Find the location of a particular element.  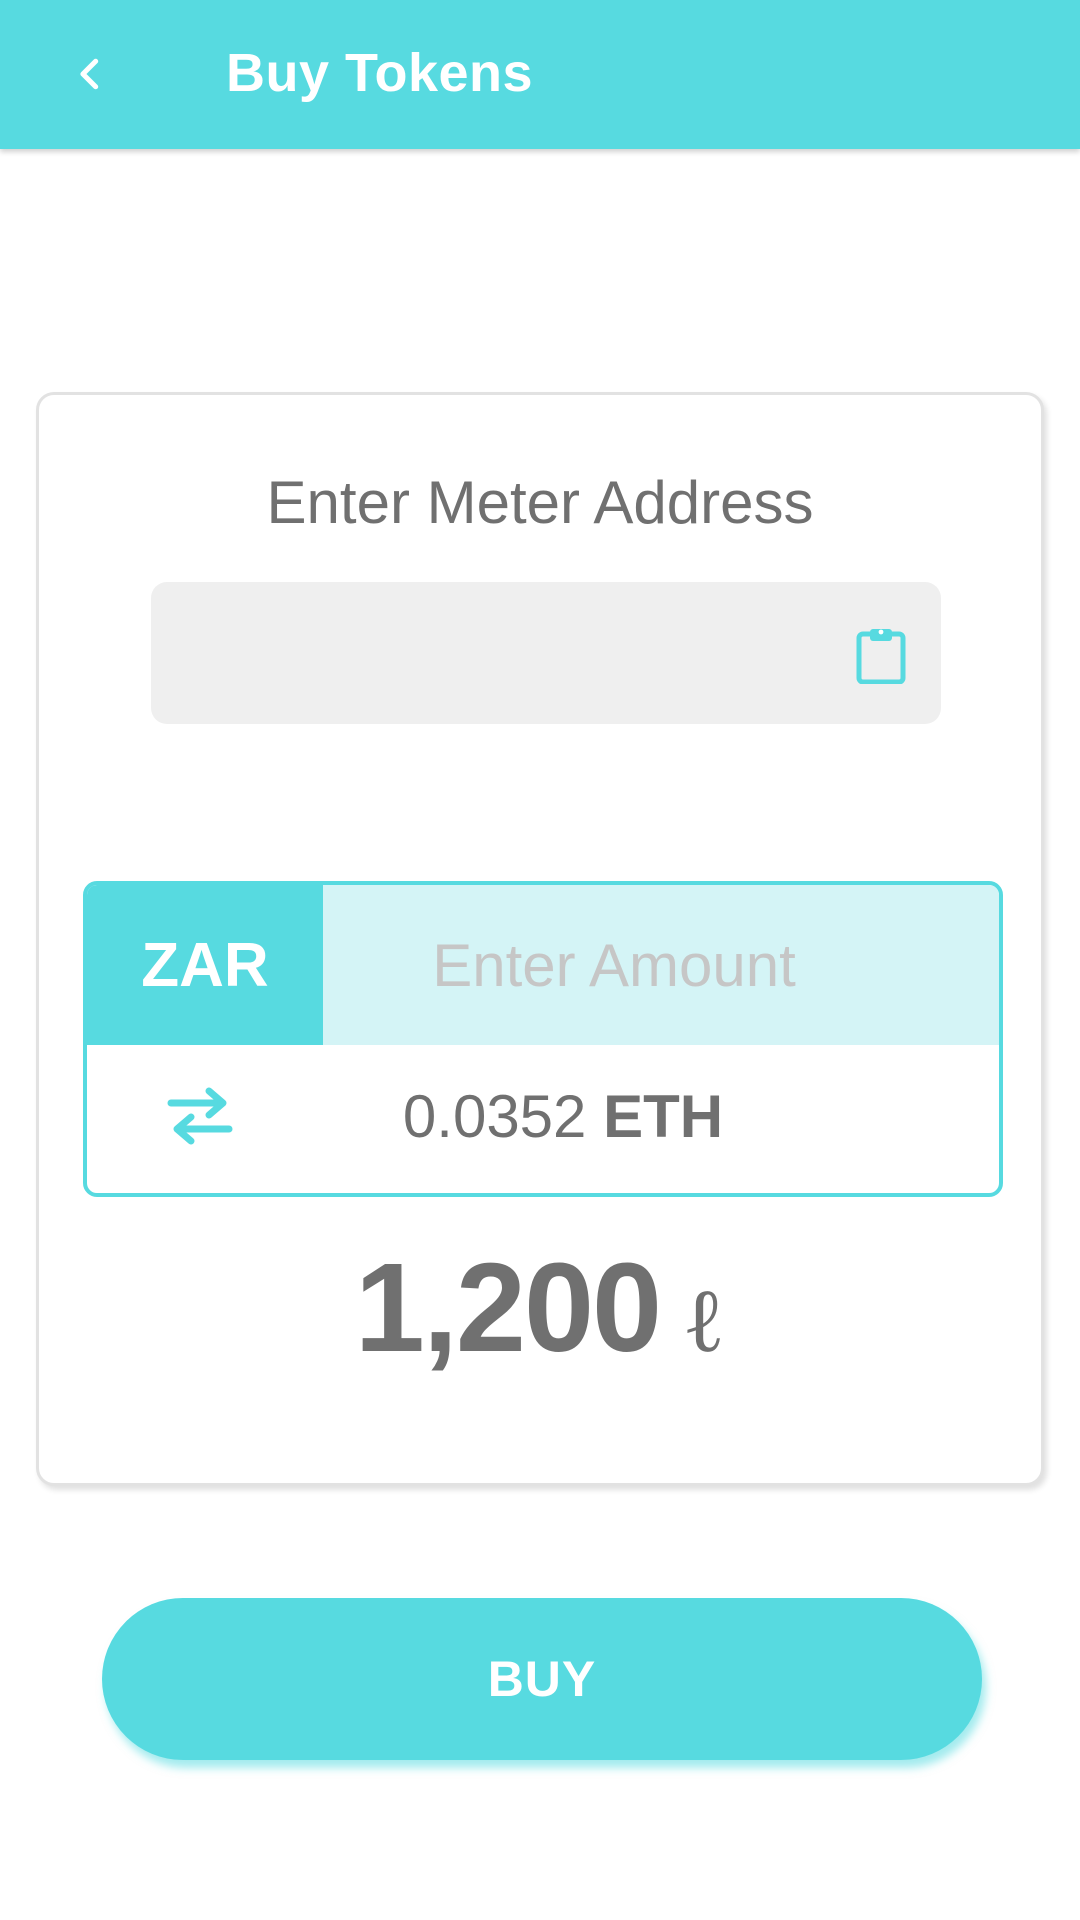

token-total: 1,200 ℓ is located at coordinates (540, 1307).